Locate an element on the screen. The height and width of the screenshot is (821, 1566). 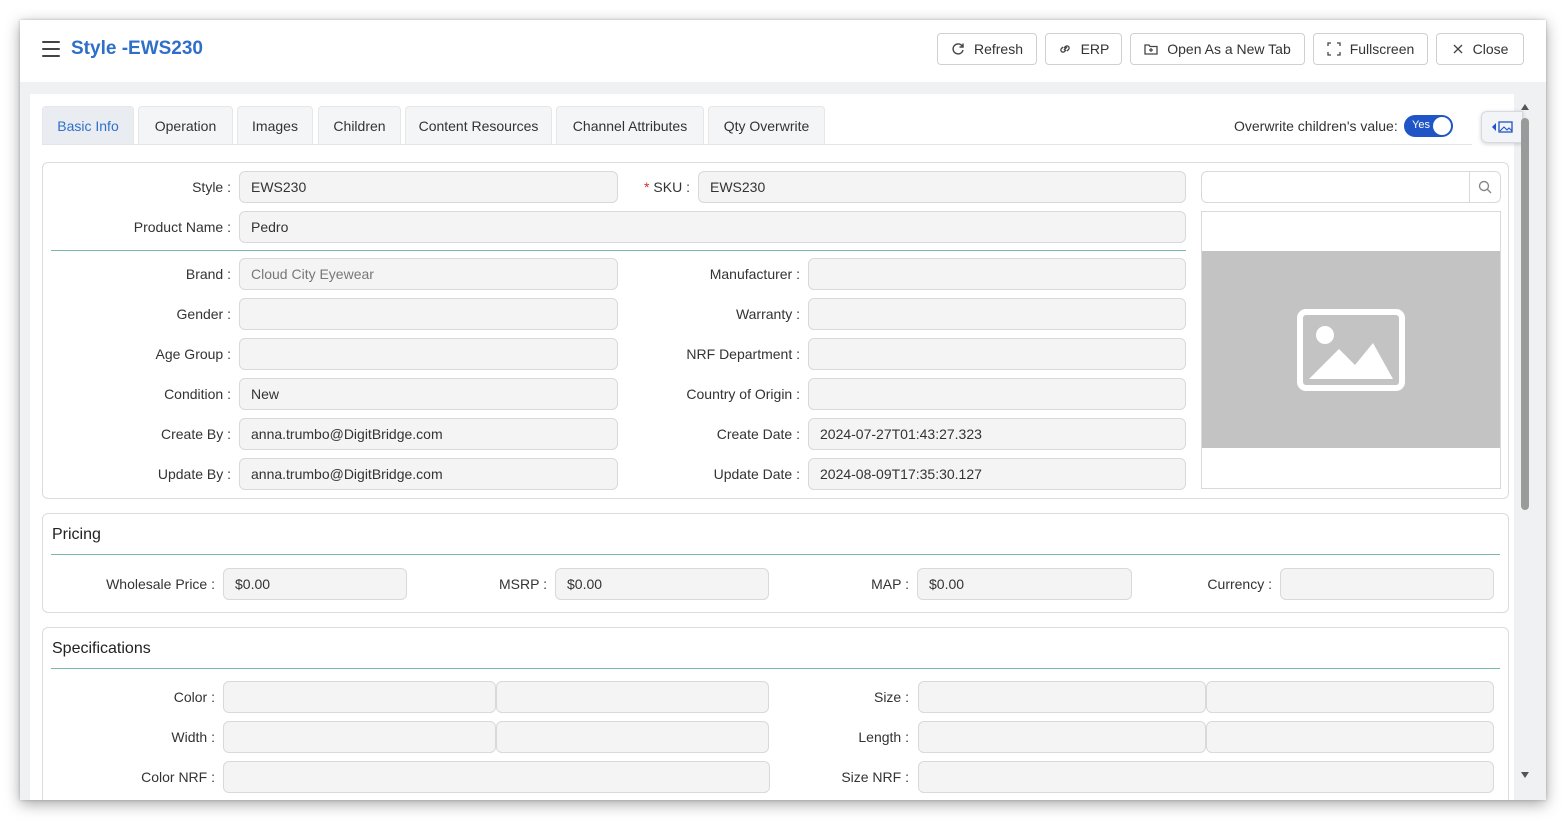
image-placeholder-icon is located at coordinates (1351, 349).